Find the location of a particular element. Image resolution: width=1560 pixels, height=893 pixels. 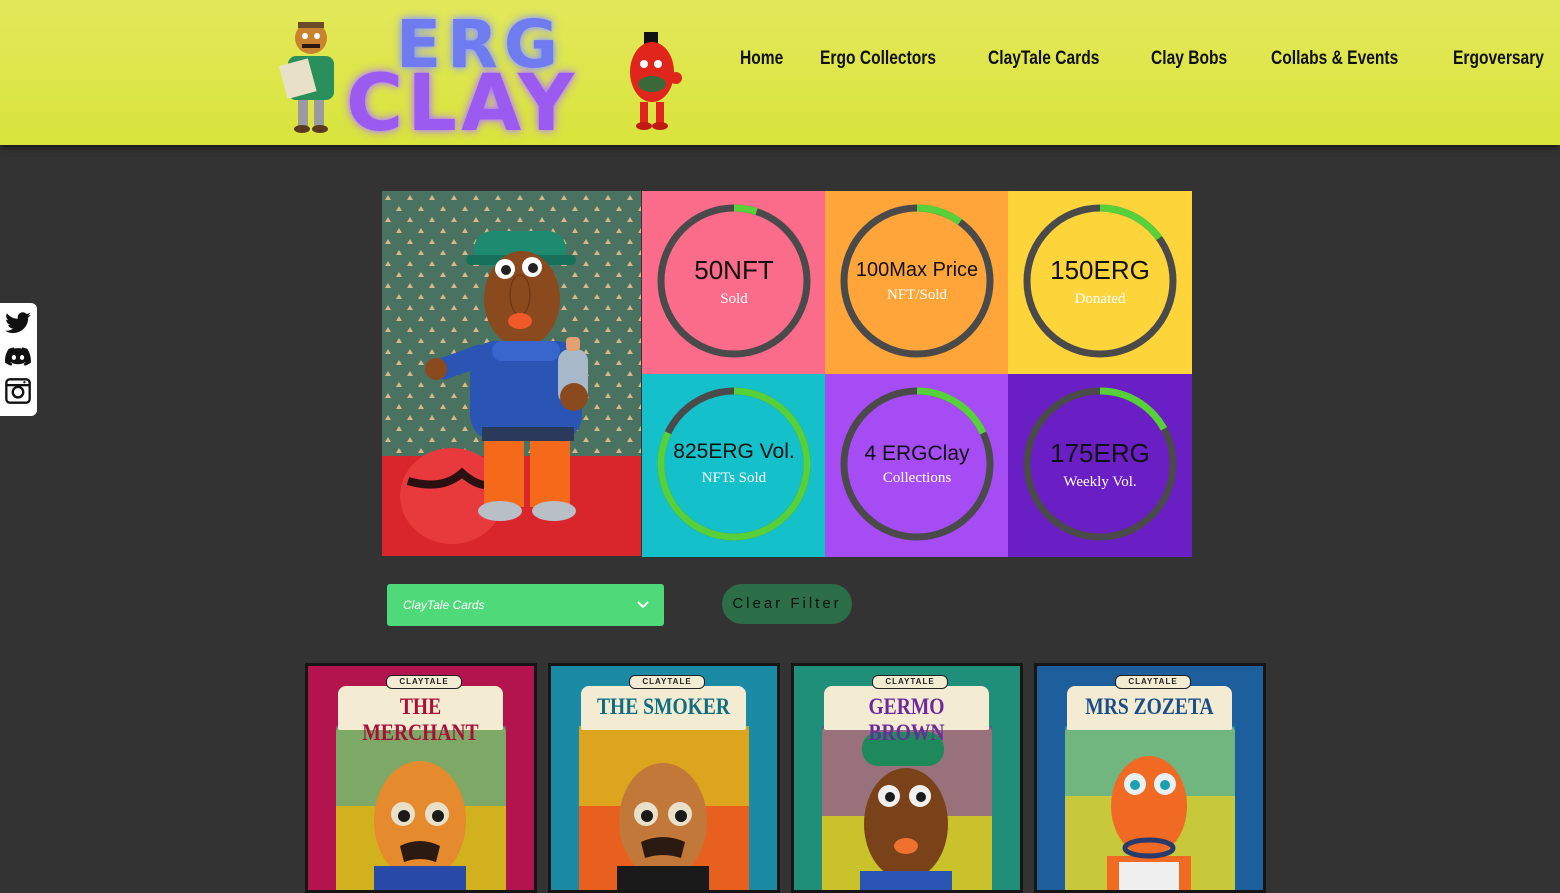

stat-value: 50NFT is located at coordinates (734, 270).